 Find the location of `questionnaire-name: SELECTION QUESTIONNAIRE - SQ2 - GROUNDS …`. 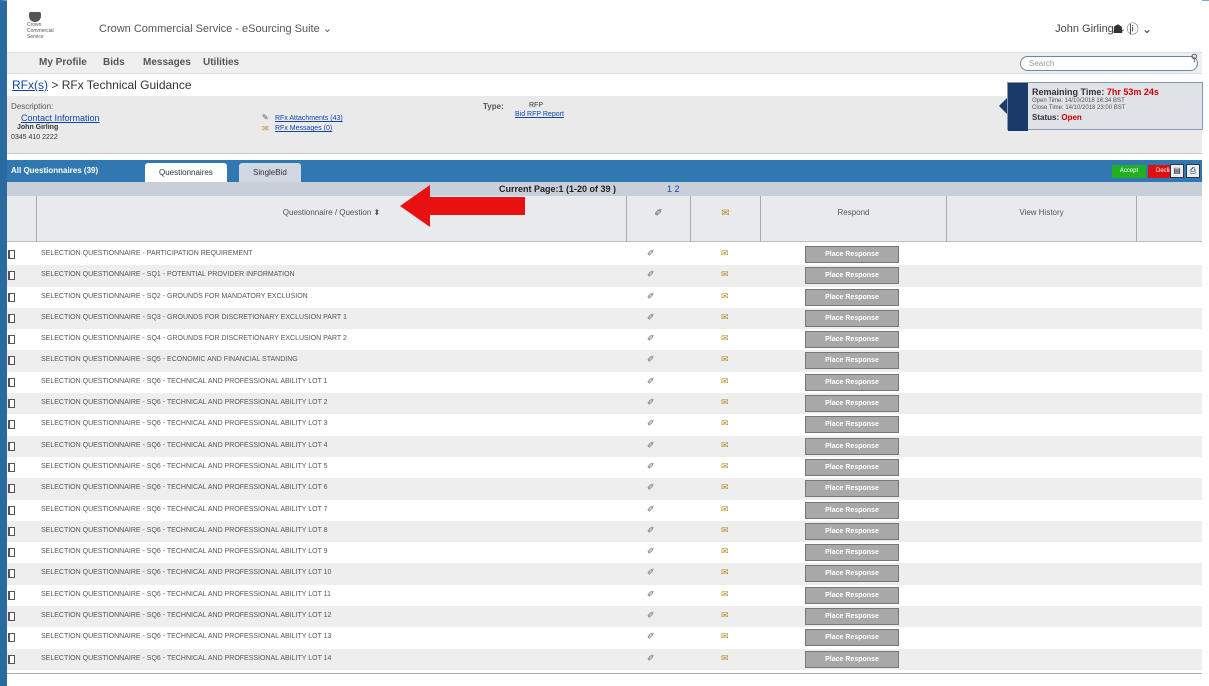

questionnaire-name: SELECTION QUESTIONNAIRE - SQ2 - GROUNDS … is located at coordinates (174, 296).